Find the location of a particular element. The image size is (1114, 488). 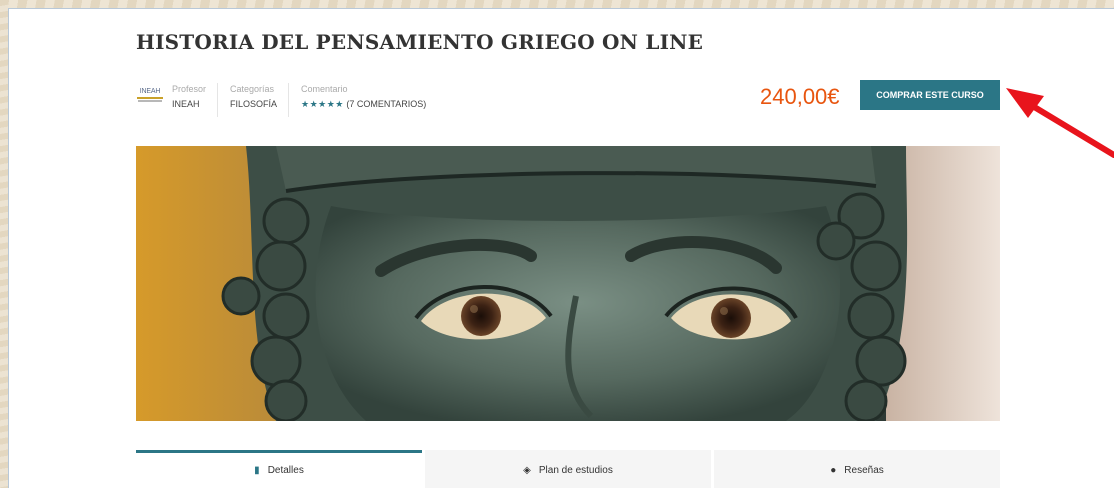

cube-icon: ◈ is located at coordinates (527, 470).